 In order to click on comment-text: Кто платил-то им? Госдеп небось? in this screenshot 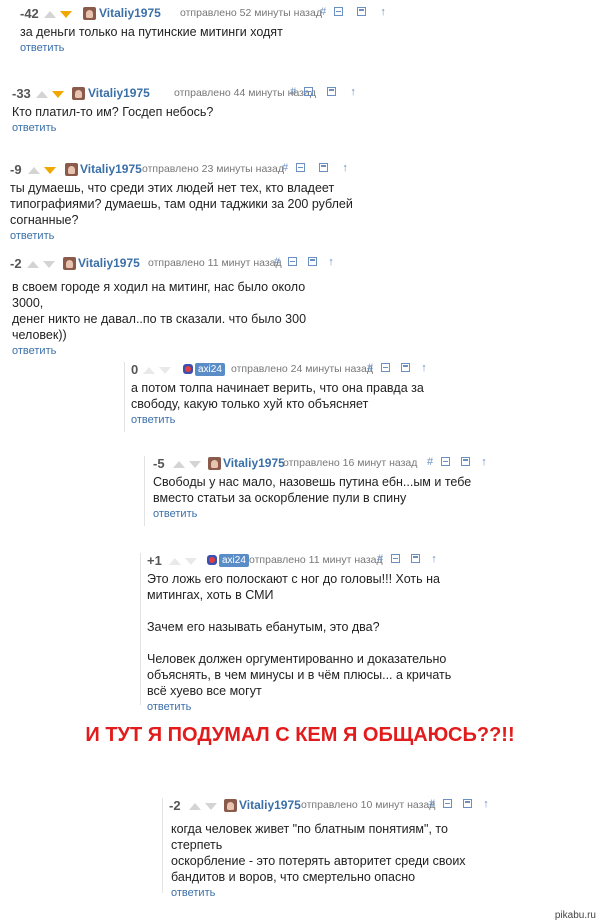, I will do `click(113, 112)`.